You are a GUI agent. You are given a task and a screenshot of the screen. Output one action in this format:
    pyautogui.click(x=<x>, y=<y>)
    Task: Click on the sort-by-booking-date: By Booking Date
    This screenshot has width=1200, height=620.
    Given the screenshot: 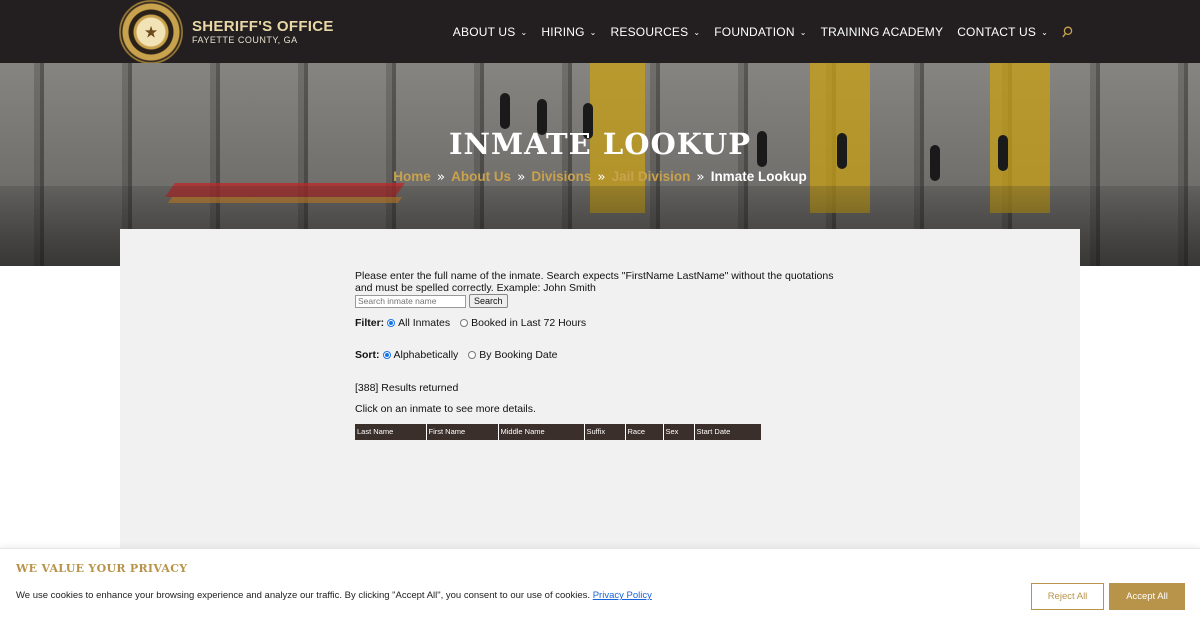 What is the action you would take?
    pyautogui.click(x=513, y=355)
    